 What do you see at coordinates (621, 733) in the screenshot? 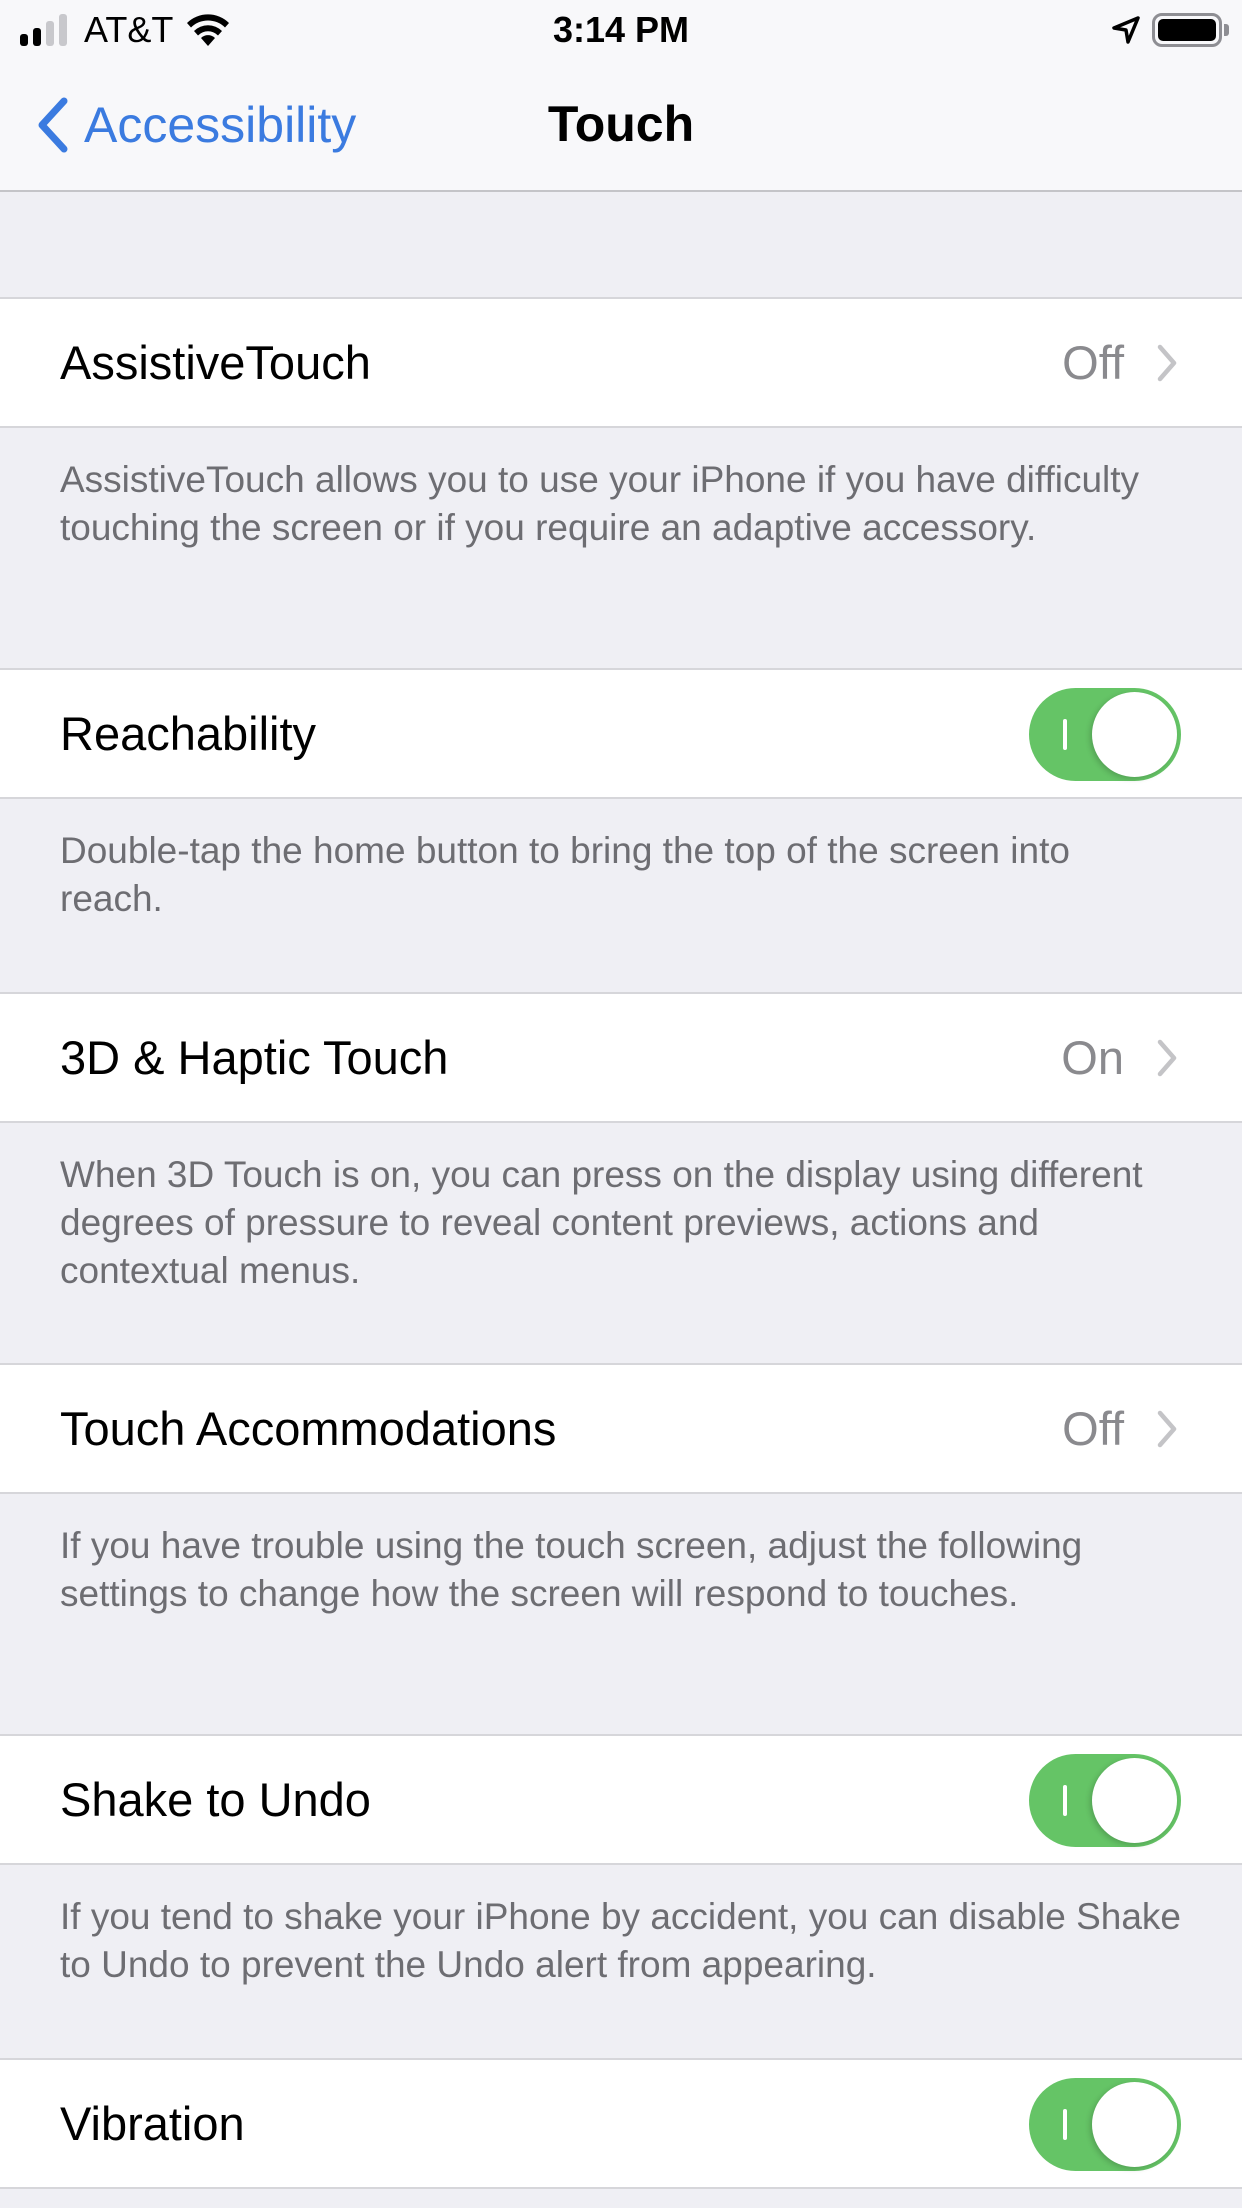
I see `reachability-row: Reachability` at bounding box center [621, 733].